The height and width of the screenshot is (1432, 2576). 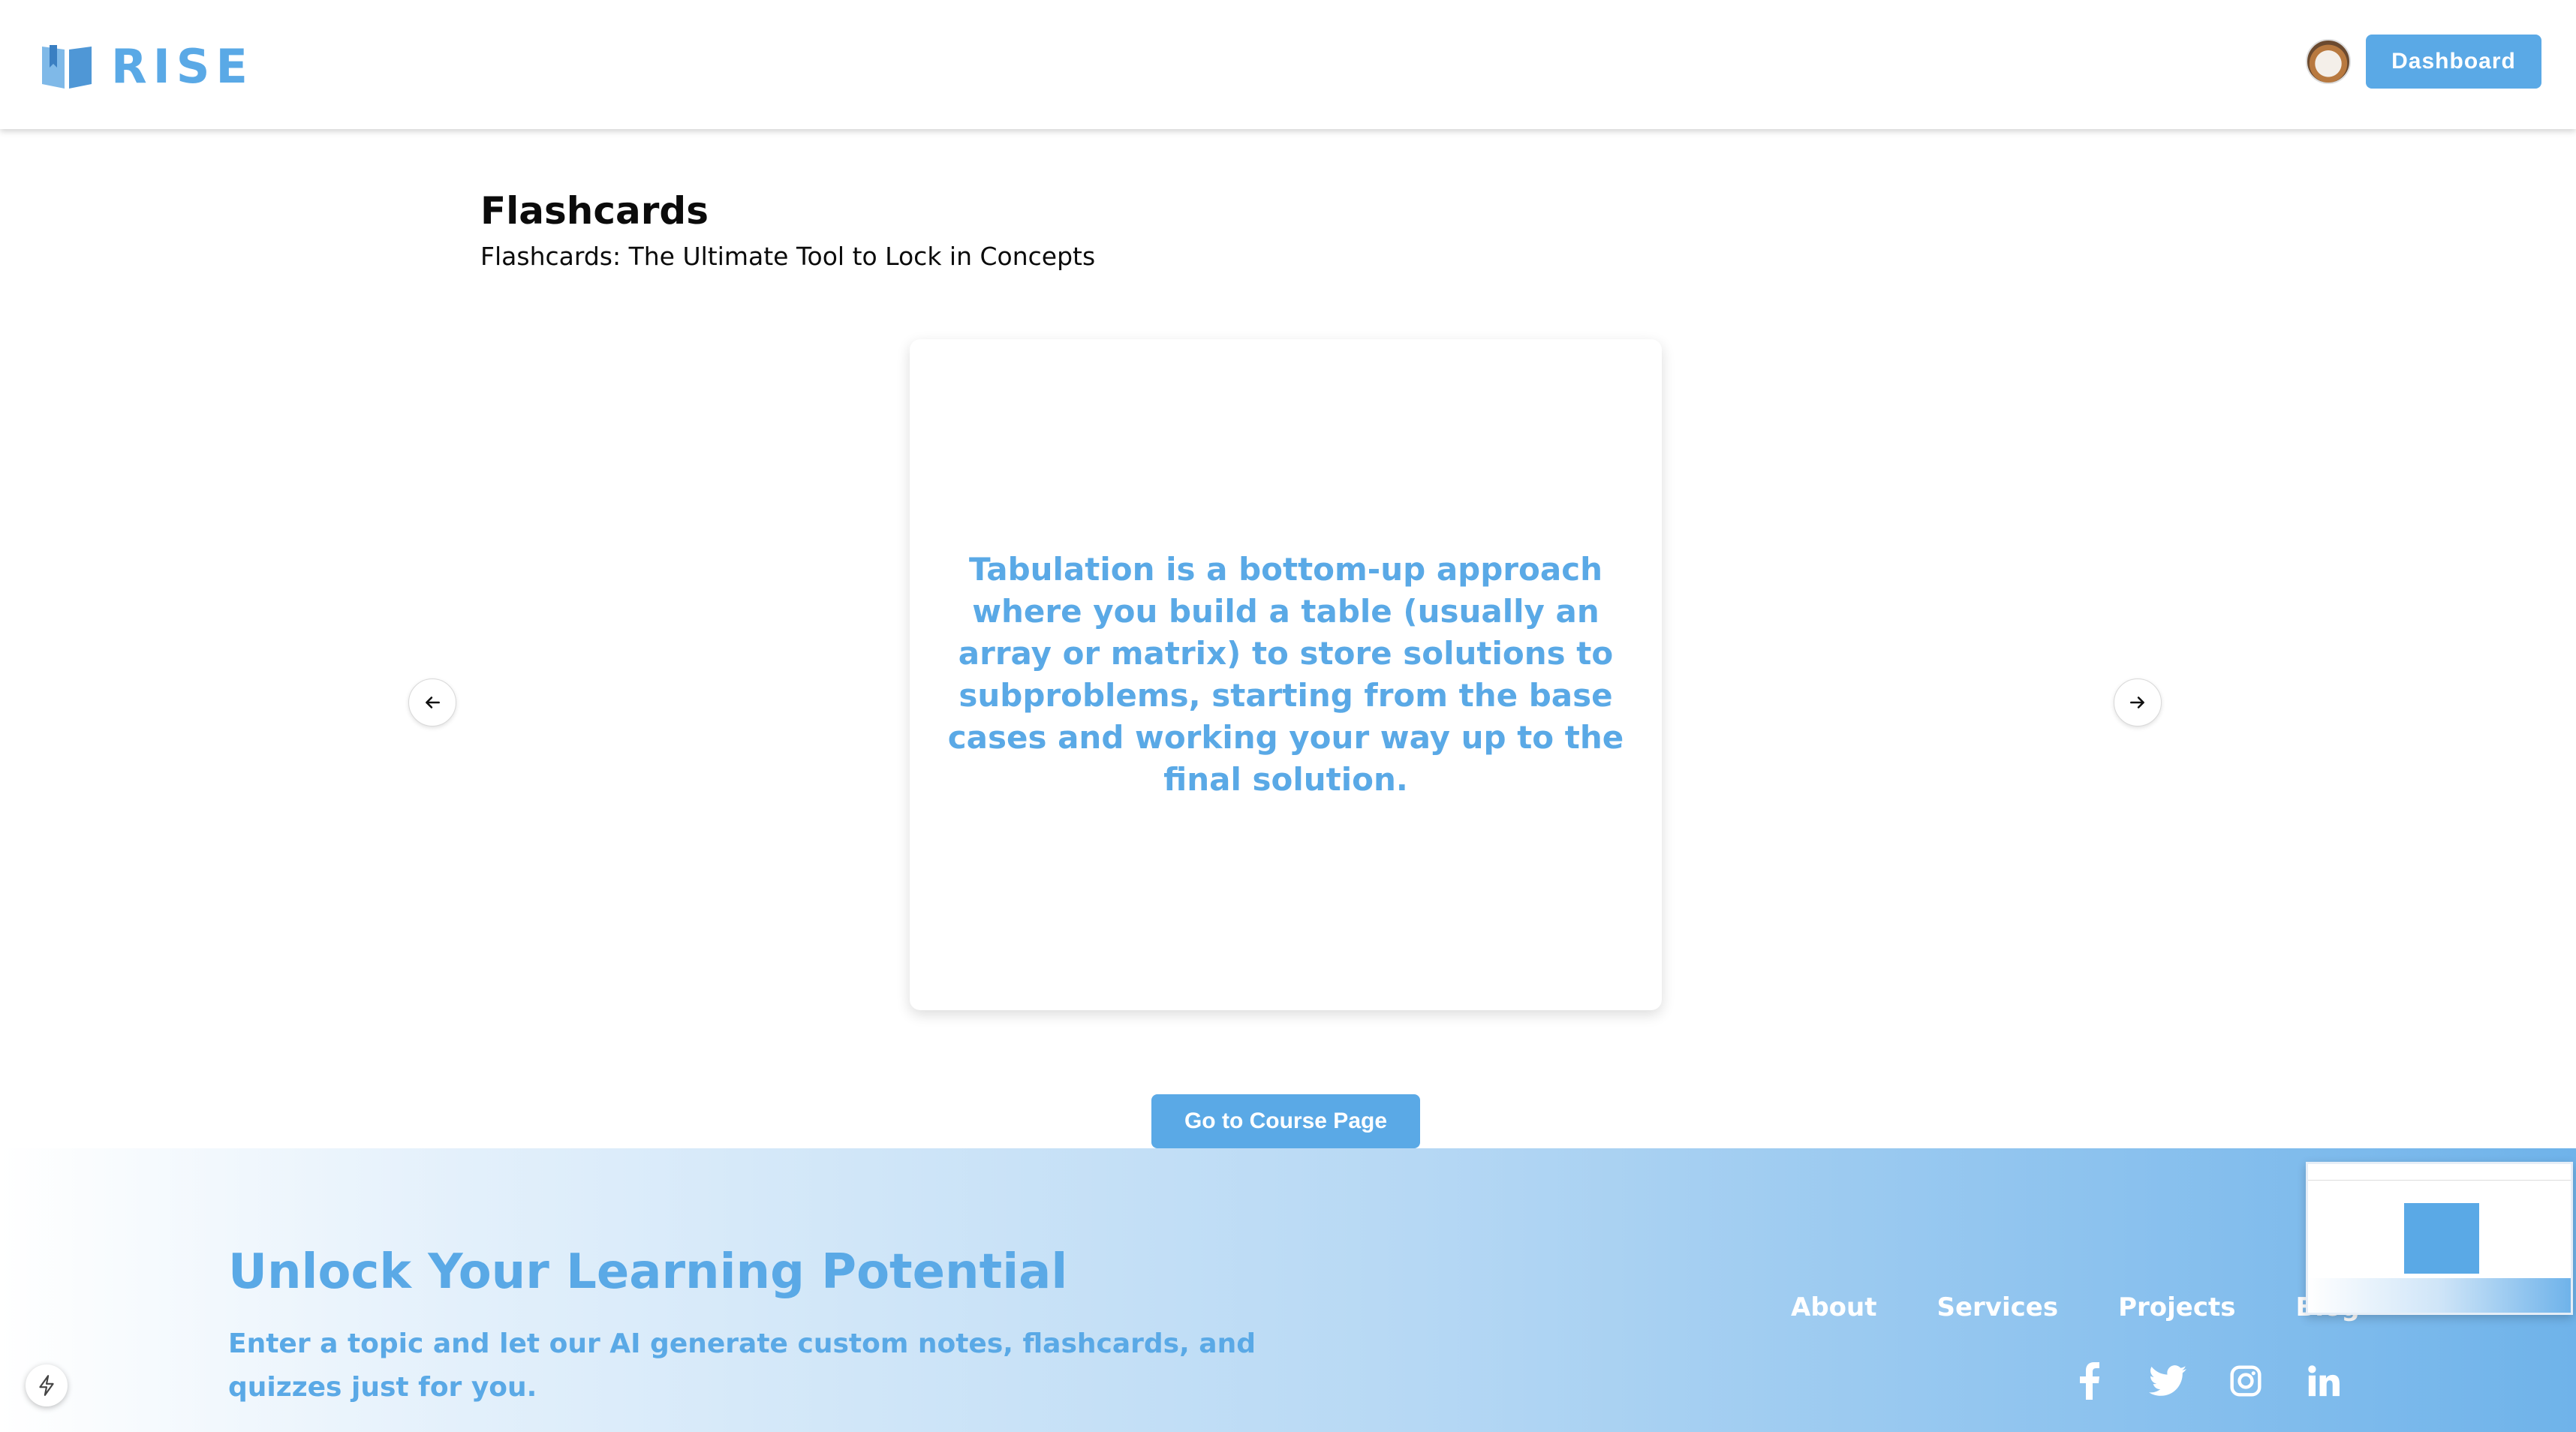 What do you see at coordinates (2453, 62) in the screenshot?
I see `dashboard-button: Dashboard` at bounding box center [2453, 62].